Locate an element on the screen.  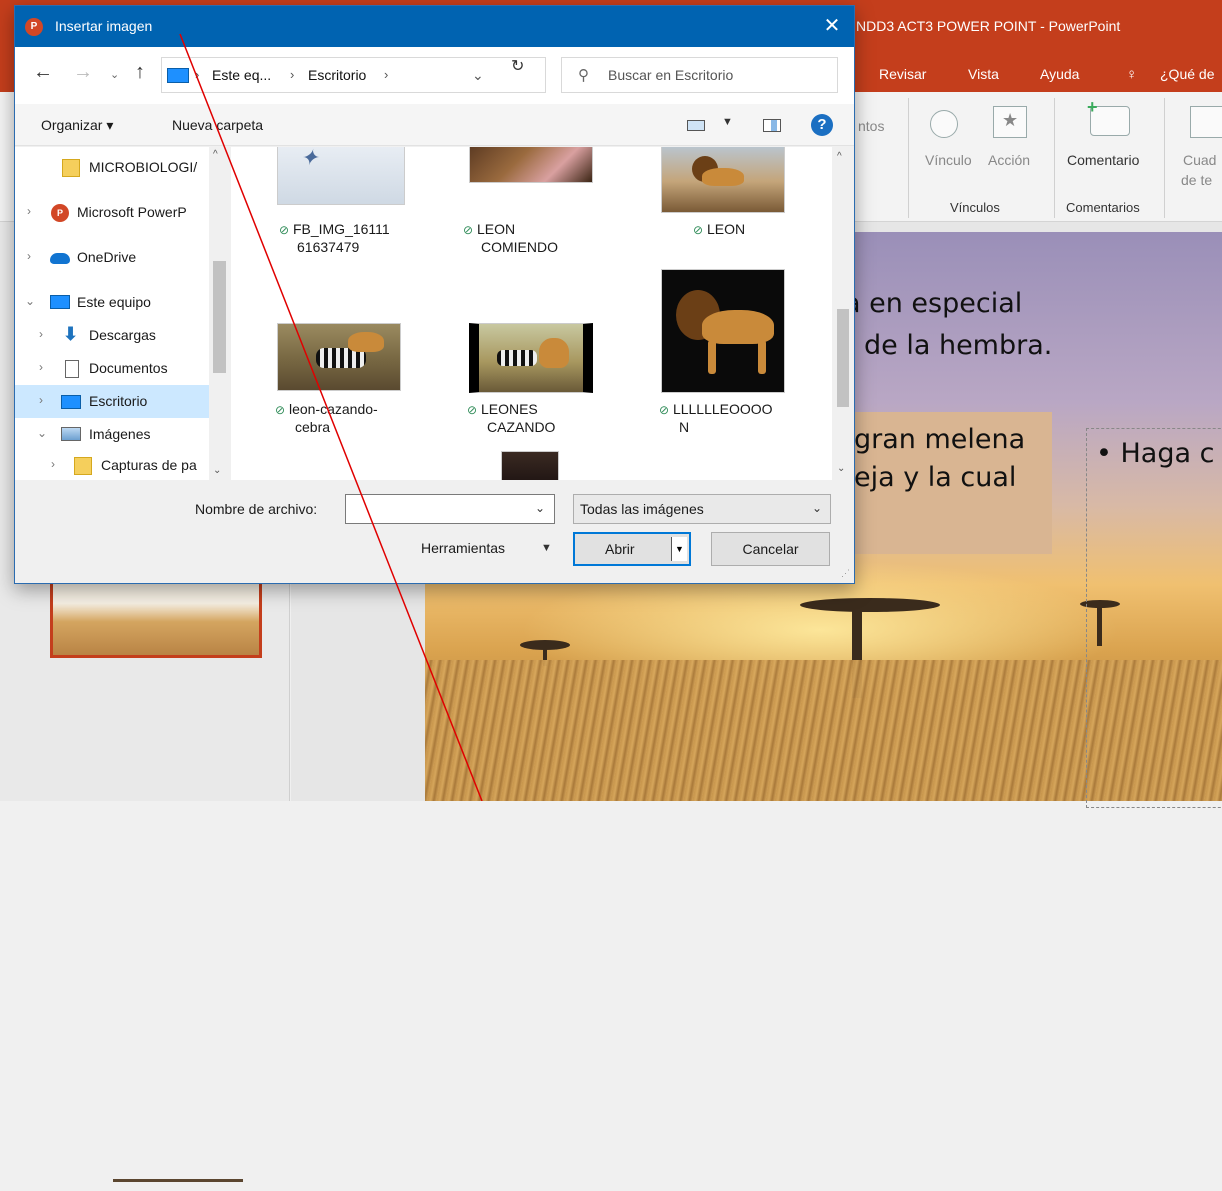
tree-item-label: Imágenes is located at coordinates (120, 434).